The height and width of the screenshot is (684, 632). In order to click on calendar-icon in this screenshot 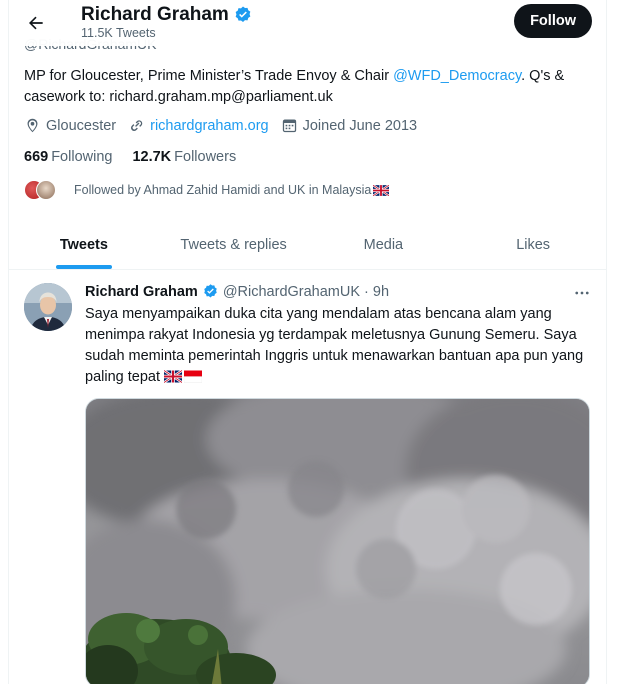, I will do `click(289, 126)`.